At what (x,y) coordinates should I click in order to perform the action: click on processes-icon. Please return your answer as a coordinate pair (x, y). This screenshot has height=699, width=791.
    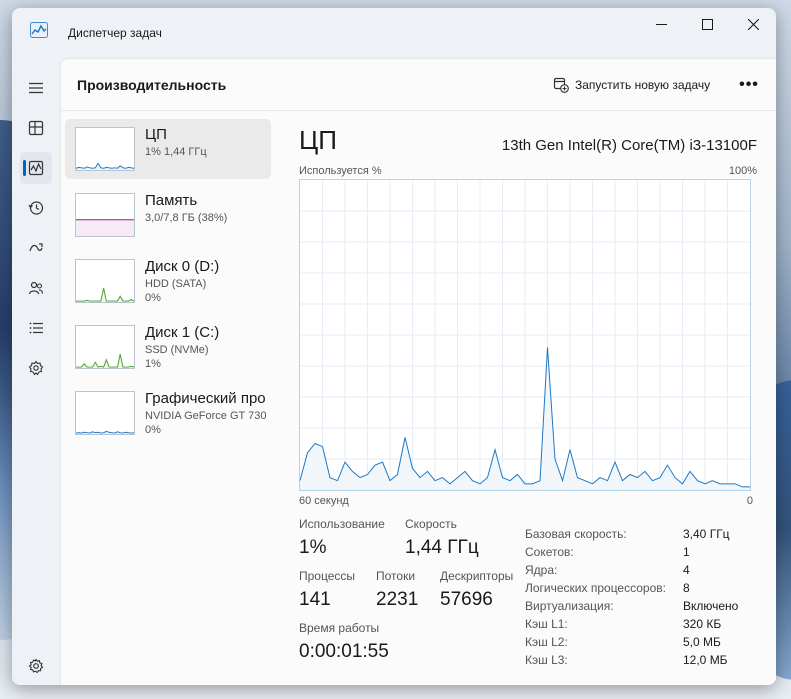
    Looking at the image, I should click on (36, 128).